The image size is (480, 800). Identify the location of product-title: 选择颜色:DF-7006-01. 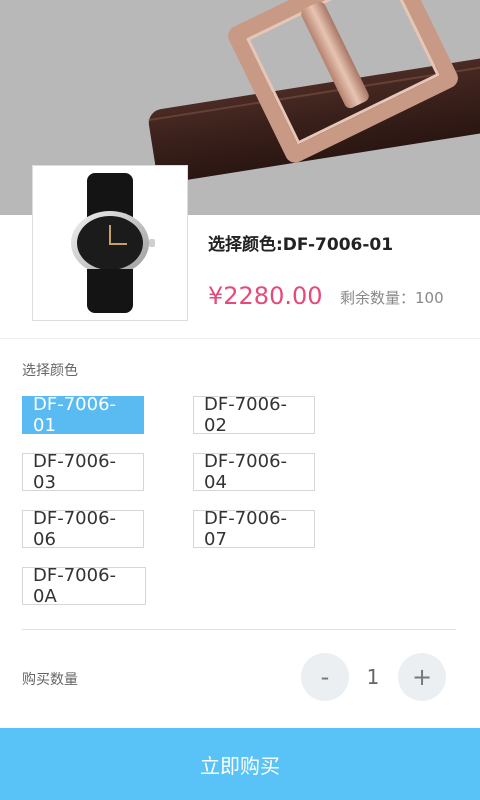
(301, 245).